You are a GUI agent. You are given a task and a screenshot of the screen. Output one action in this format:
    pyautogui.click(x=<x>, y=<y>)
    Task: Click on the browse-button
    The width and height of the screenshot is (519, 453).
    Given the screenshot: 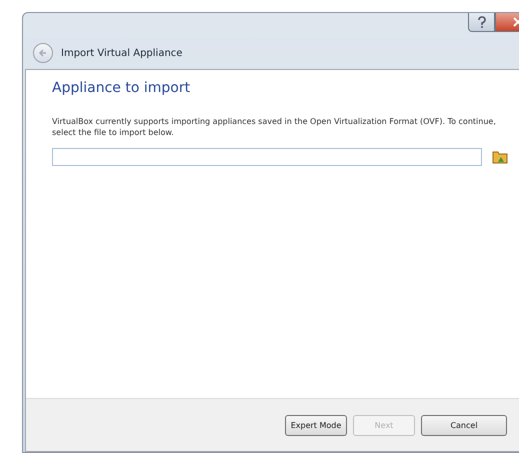 What is the action you would take?
    pyautogui.click(x=500, y=157)
    